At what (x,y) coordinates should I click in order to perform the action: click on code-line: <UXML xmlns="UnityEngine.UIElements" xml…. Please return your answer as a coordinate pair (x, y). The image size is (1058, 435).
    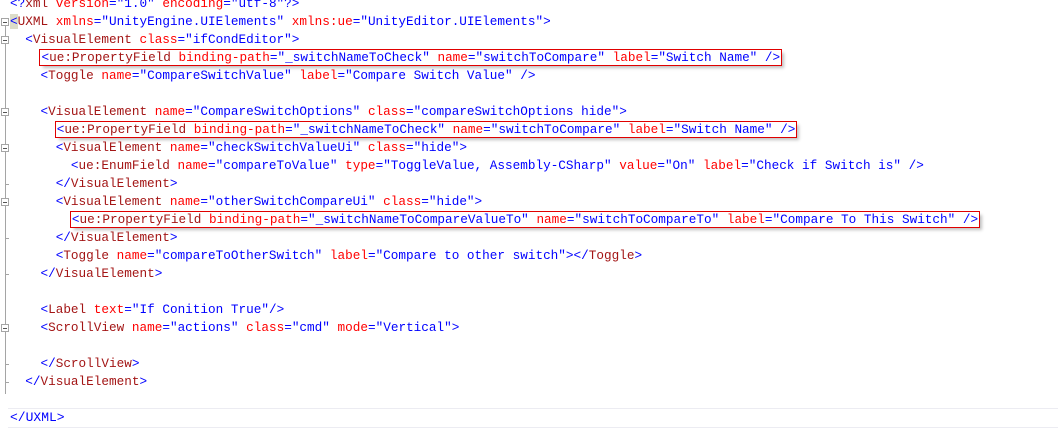
    Looking at the image, I should click on (280, 22).